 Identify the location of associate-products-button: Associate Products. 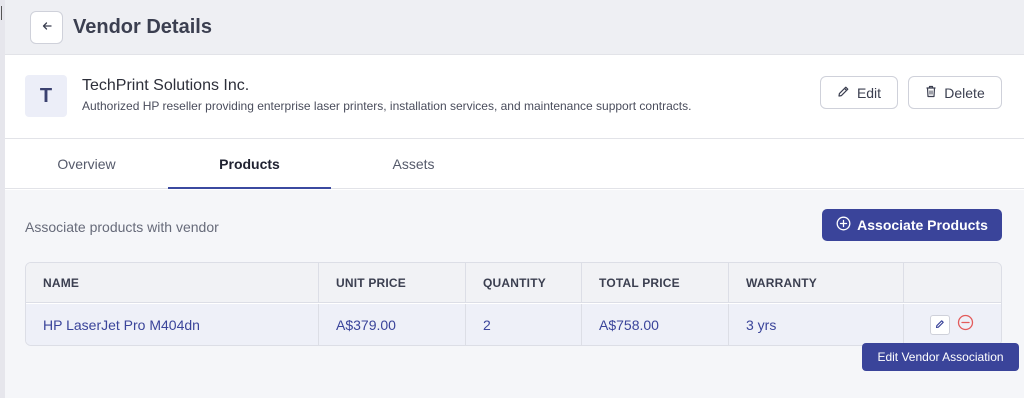
(912, 225).